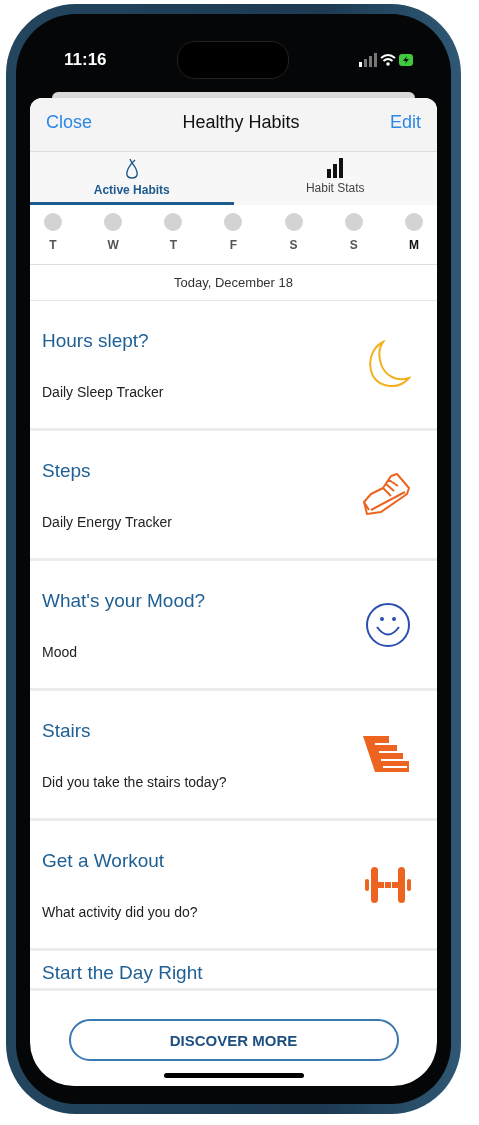 This screenshot has width=479, height=1125. Describe the element at coordinates (134, 781) in the screenshot. I see `habit-subtitle: Did you take the stairs today?` at that location.